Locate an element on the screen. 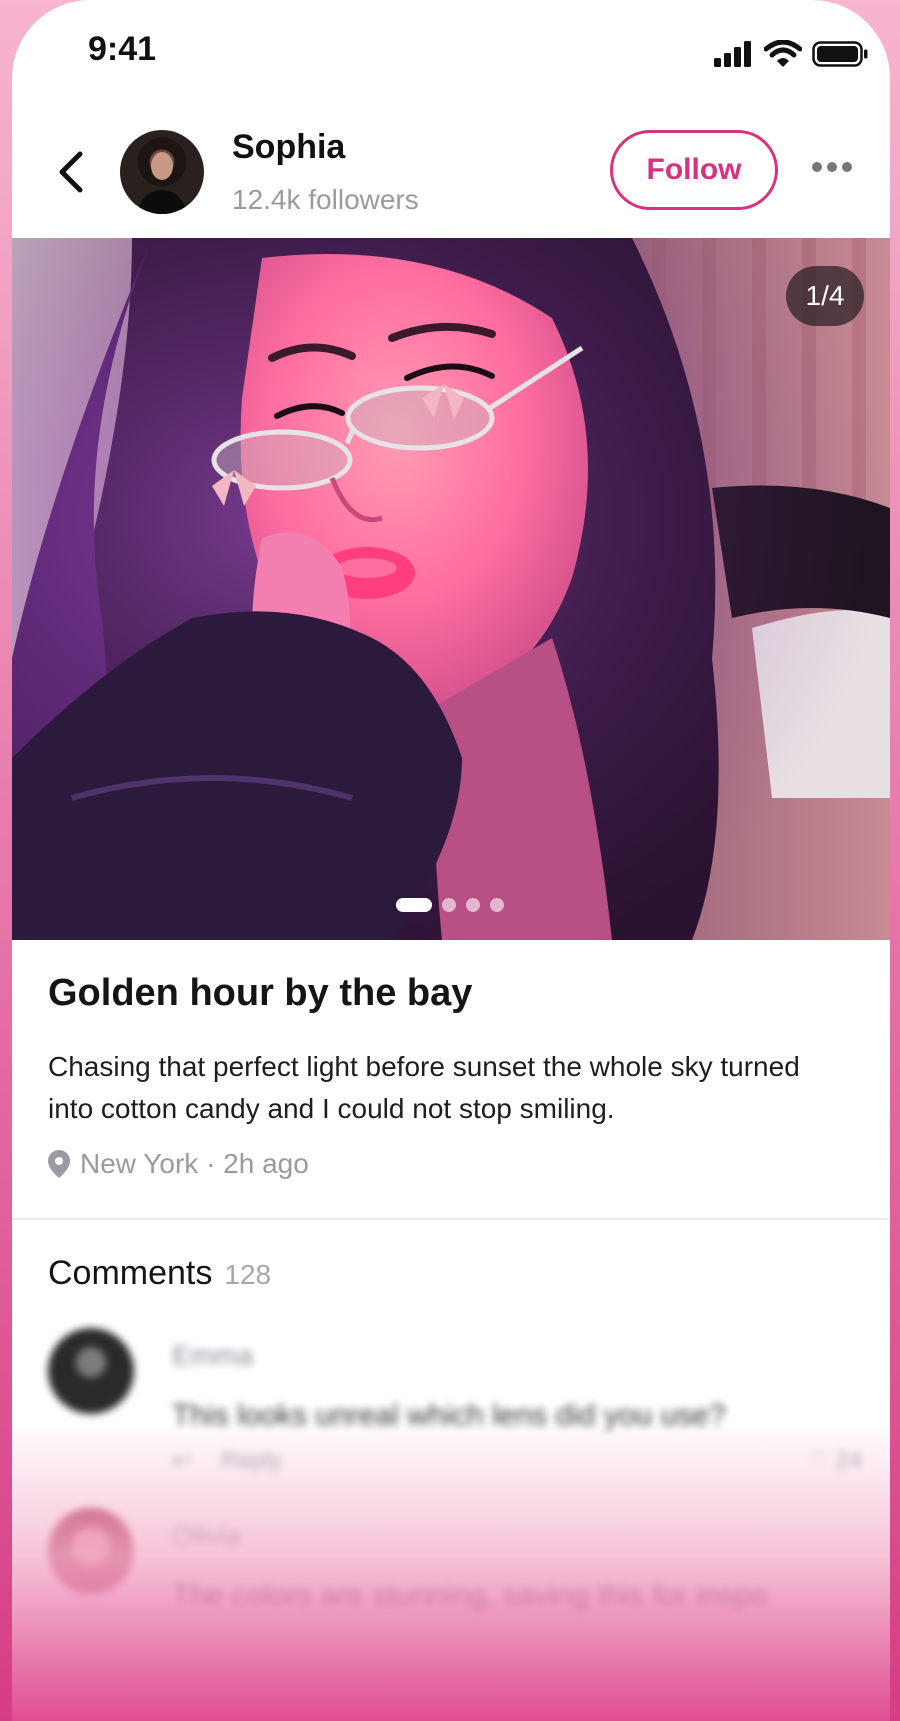 The height and width of the screenshot is (1721, 900). slide-counter: 1/4 is located at coordinates (825, 296).